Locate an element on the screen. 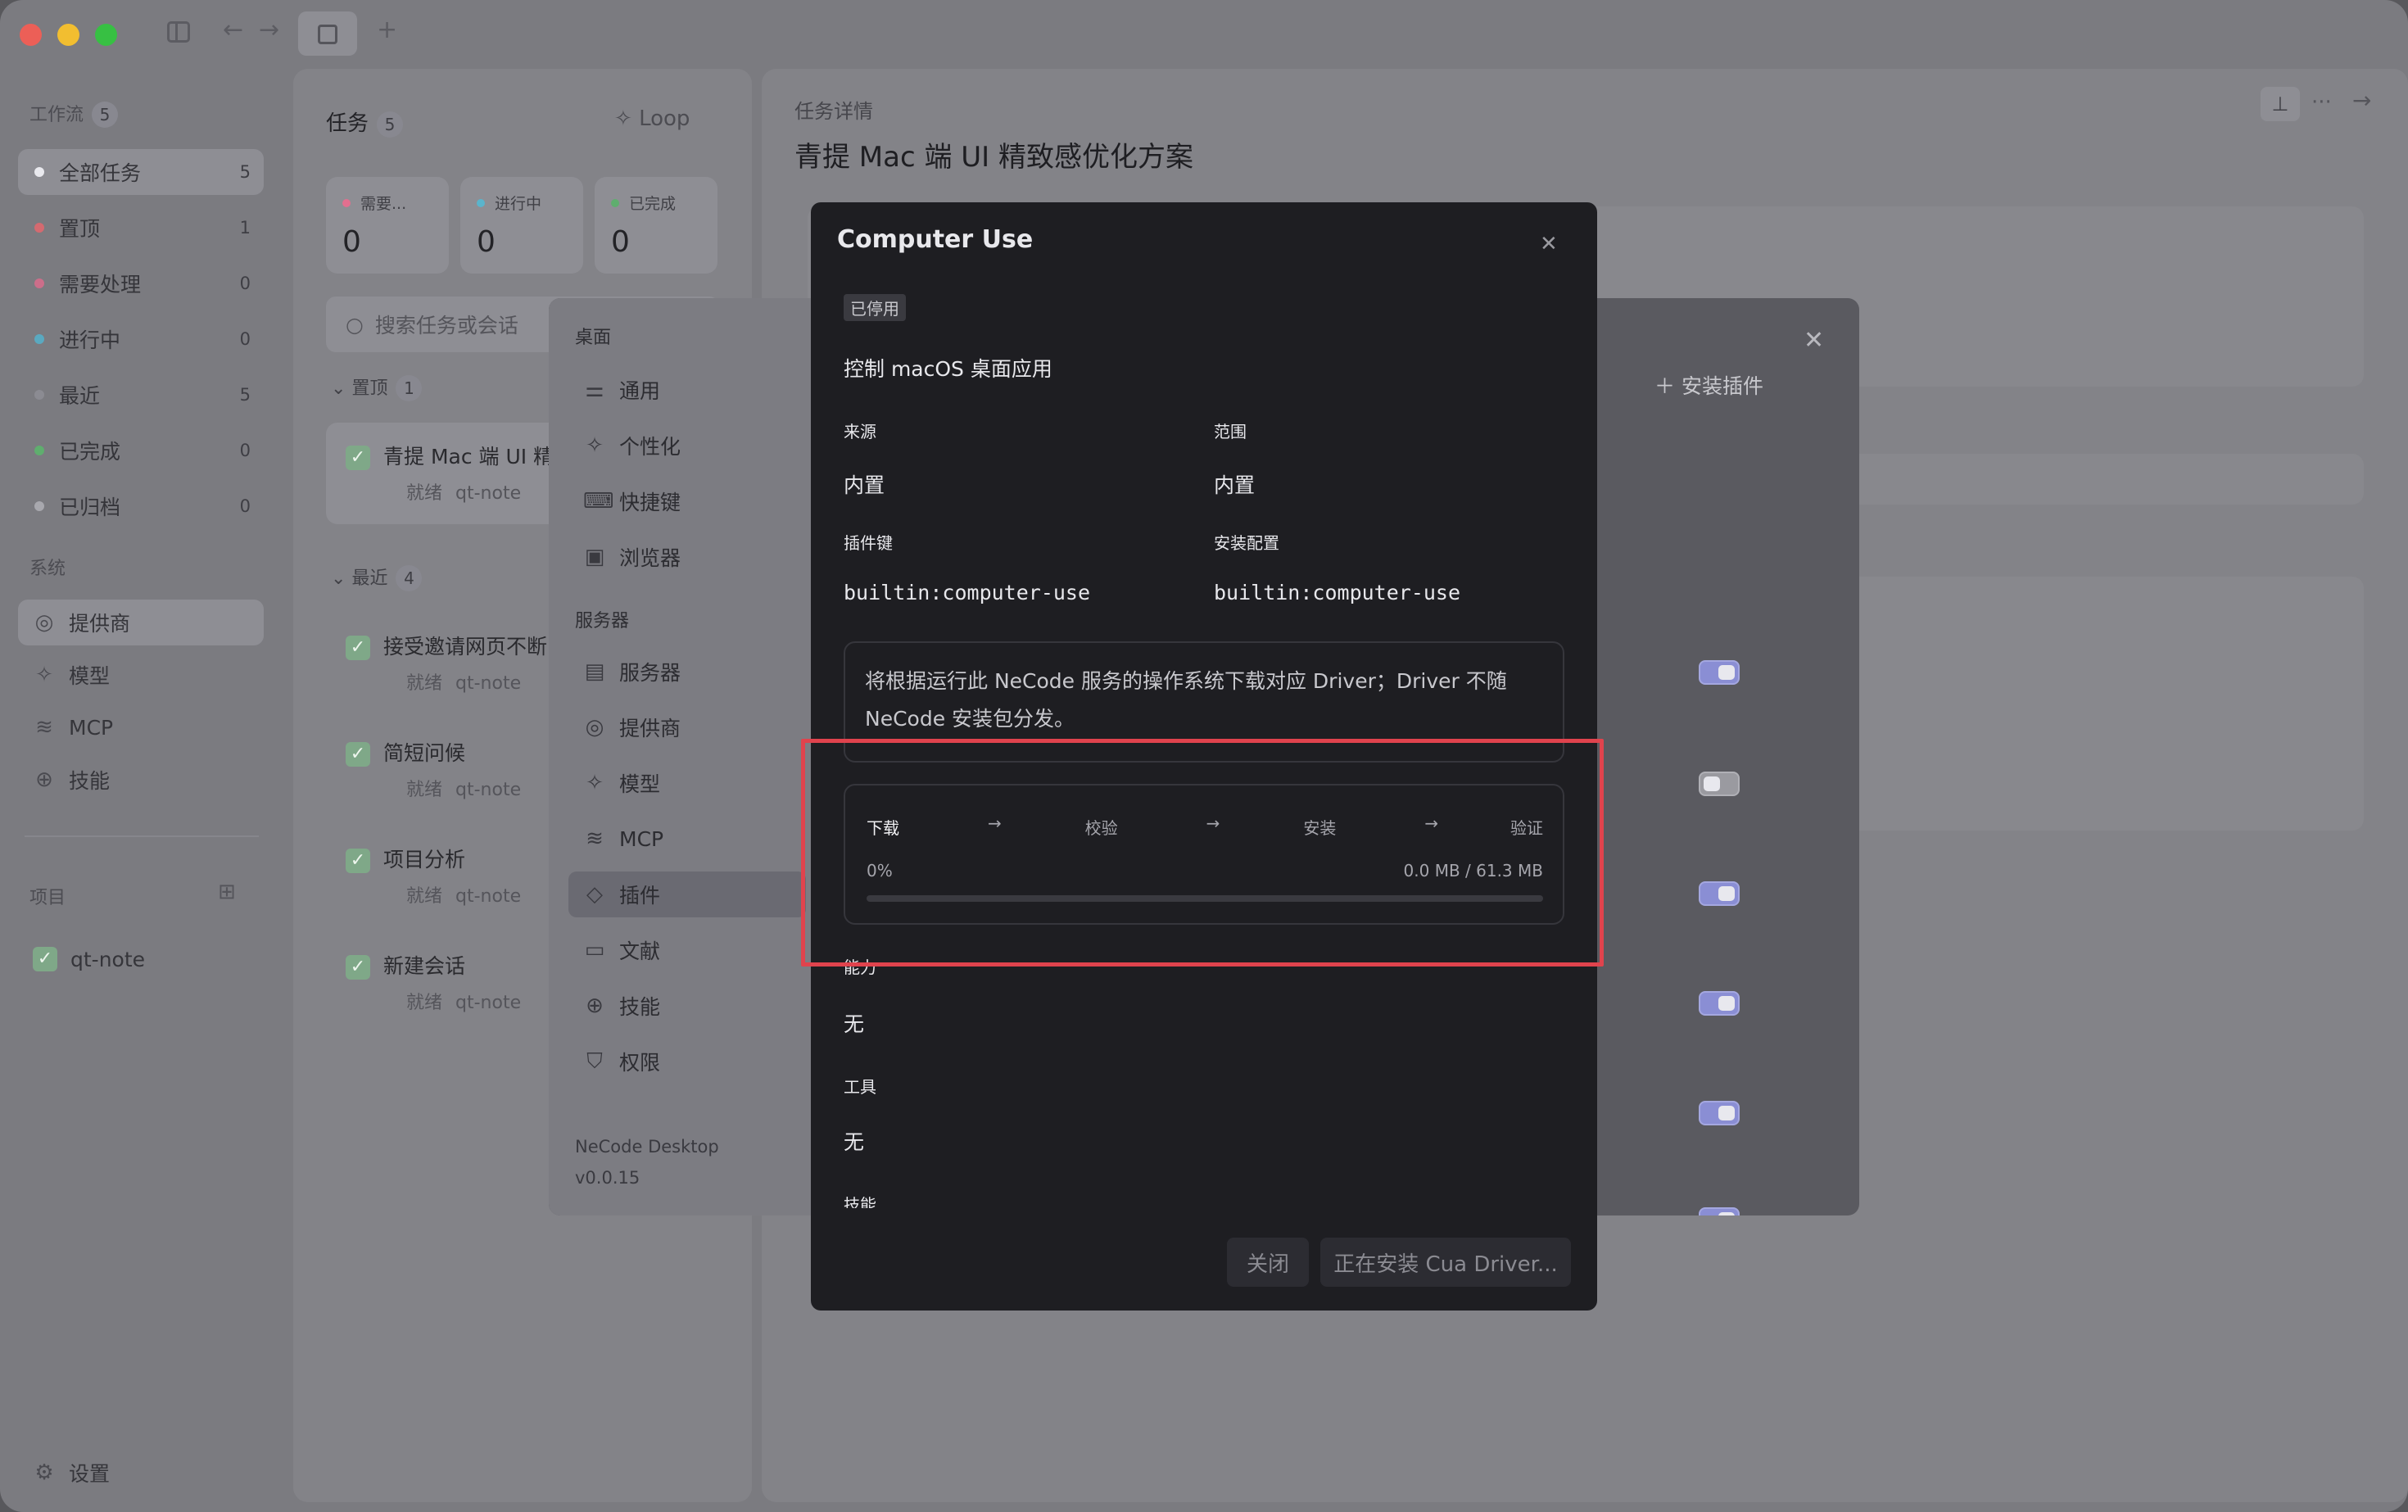 This screenshot has width=2408, height=1512. system-item: ◎ 提供商 is located at coordinates (141, 622).